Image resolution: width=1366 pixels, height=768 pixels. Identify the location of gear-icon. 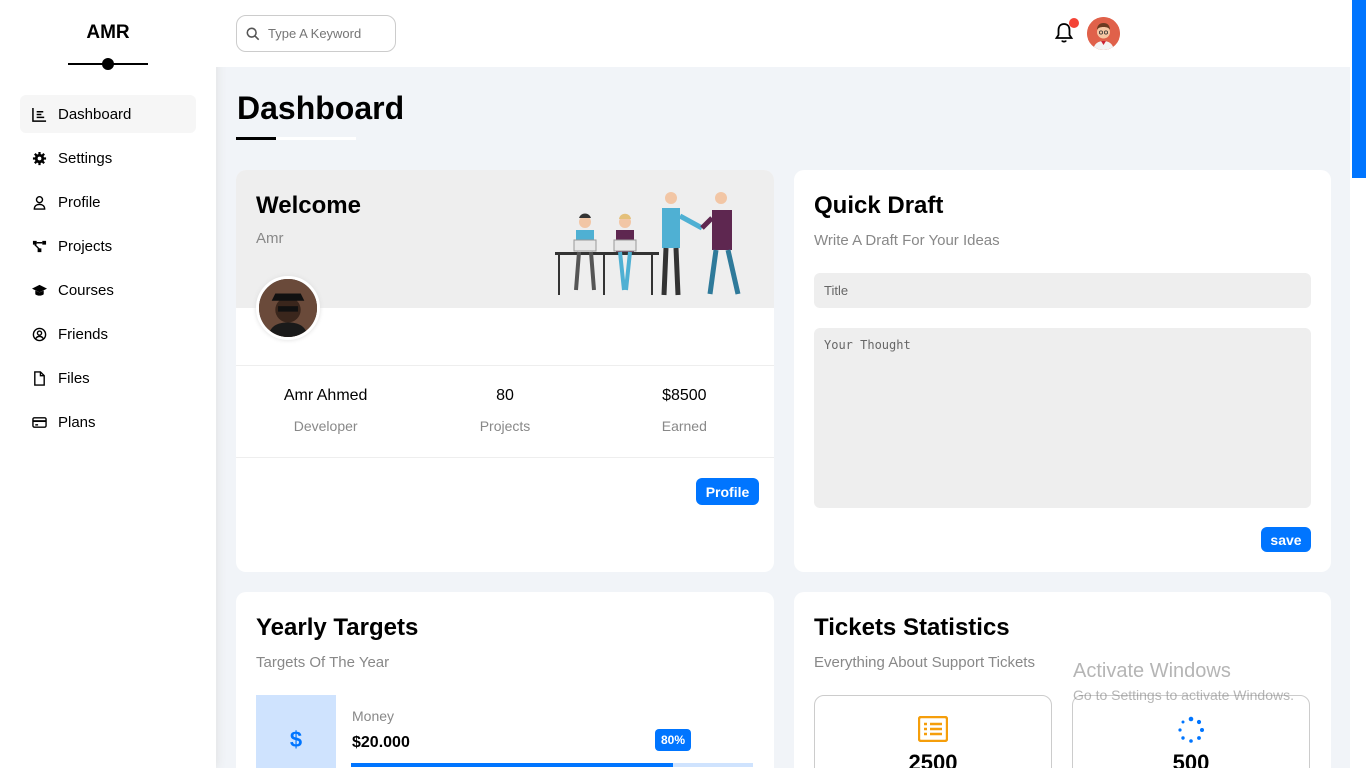
(39, 158).